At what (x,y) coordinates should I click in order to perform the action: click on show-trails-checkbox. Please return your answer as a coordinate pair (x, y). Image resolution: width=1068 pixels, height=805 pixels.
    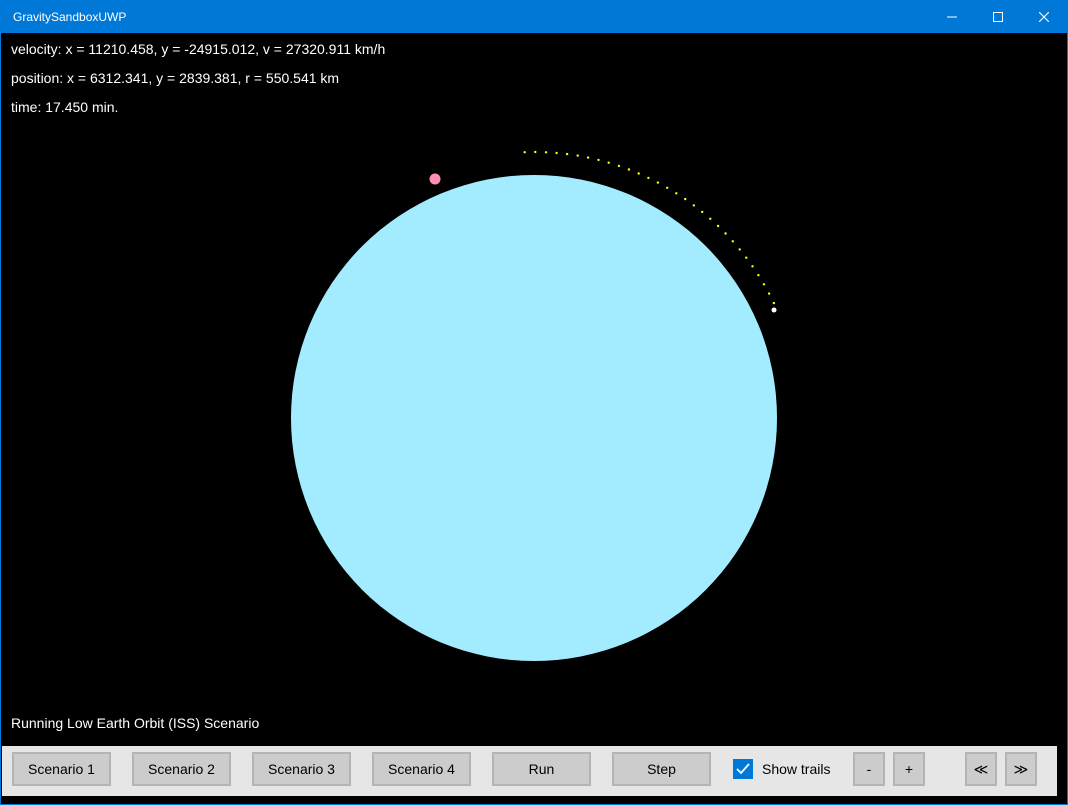
    Looking at the image, I should click on (743, 769).